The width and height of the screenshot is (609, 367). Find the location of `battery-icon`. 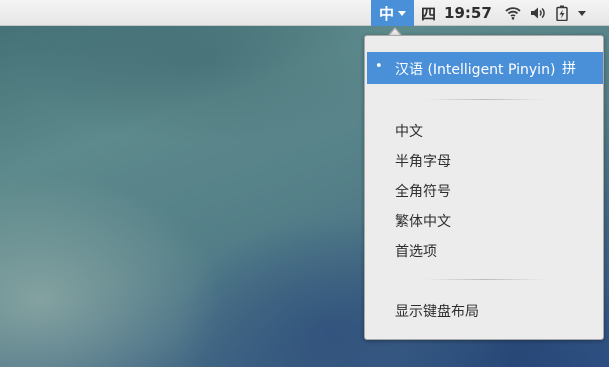

battery-icon is located at coordinates (562, 13).